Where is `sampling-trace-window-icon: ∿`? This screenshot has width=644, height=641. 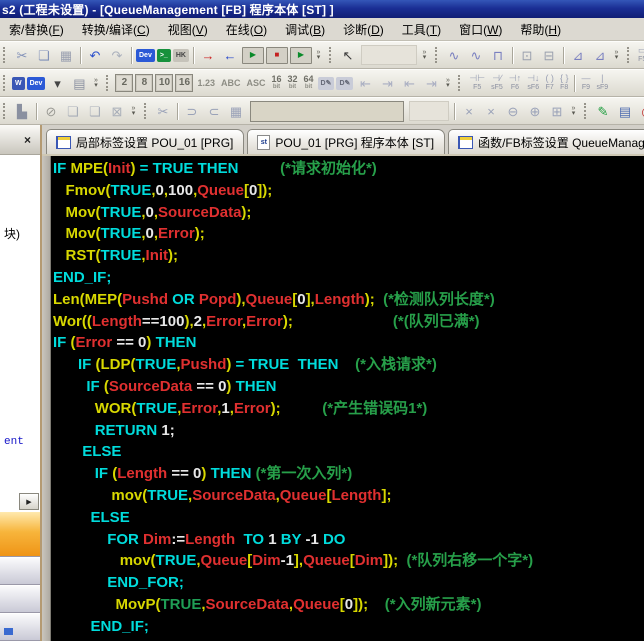 sampling-trace-window-icon: ∿ is located at coordinates (476, 55).